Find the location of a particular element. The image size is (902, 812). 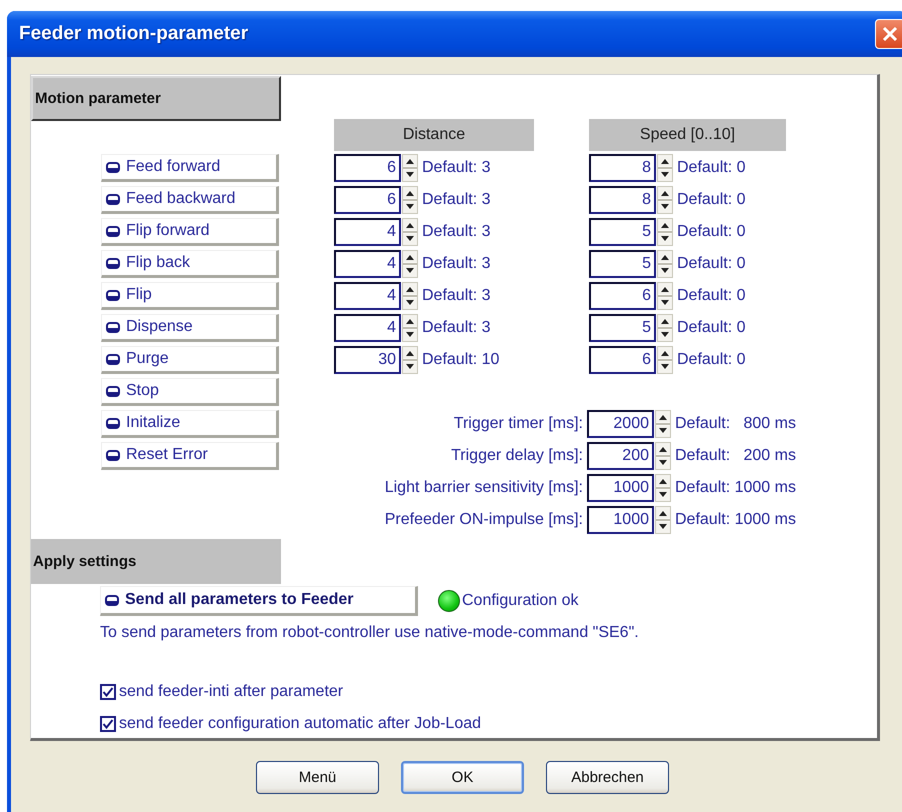

default-label: Default: 200 ms is located at coordinates (735, 456).